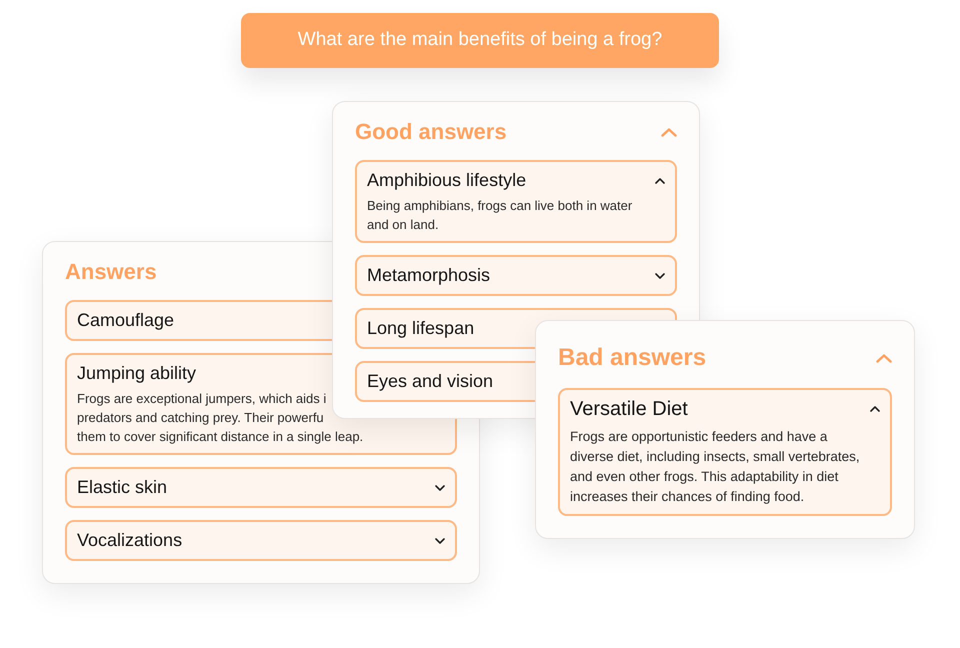 The image size is (960, 648). I want to click on panel-title: Answers, so click(111, 272).